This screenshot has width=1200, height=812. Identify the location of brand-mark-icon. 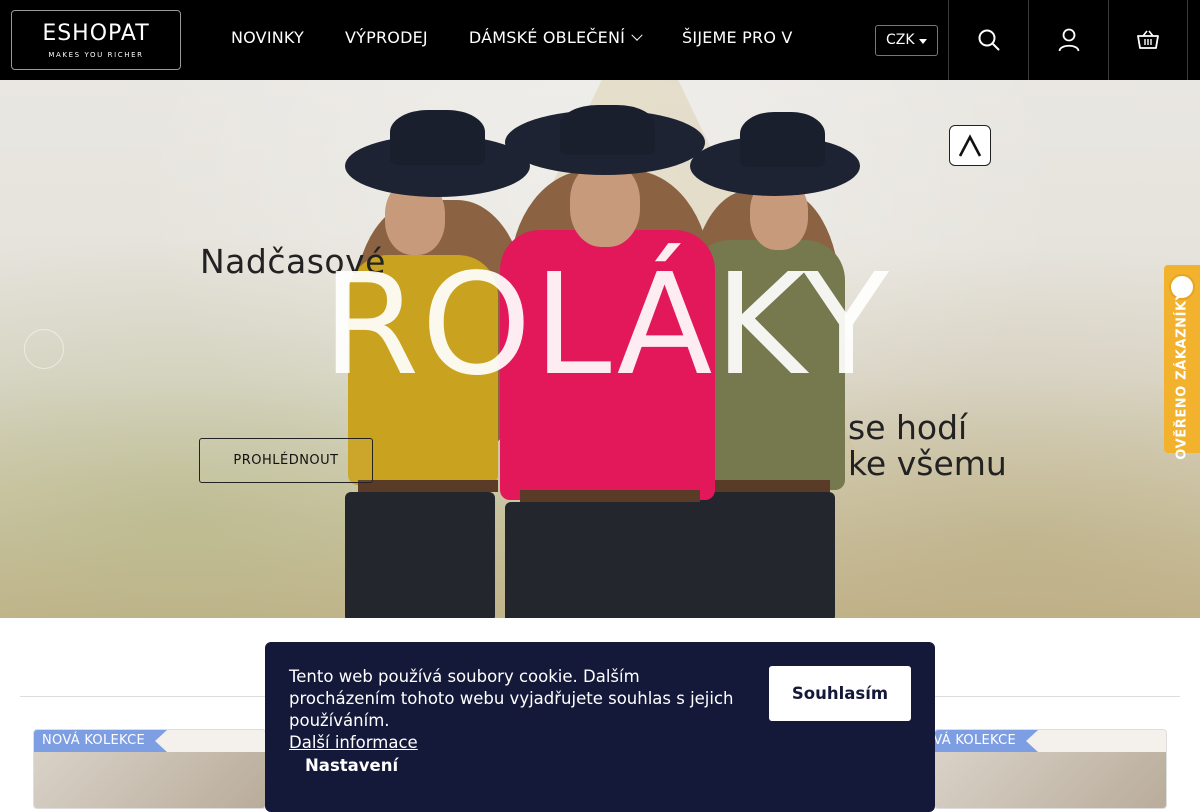
(970, 145).